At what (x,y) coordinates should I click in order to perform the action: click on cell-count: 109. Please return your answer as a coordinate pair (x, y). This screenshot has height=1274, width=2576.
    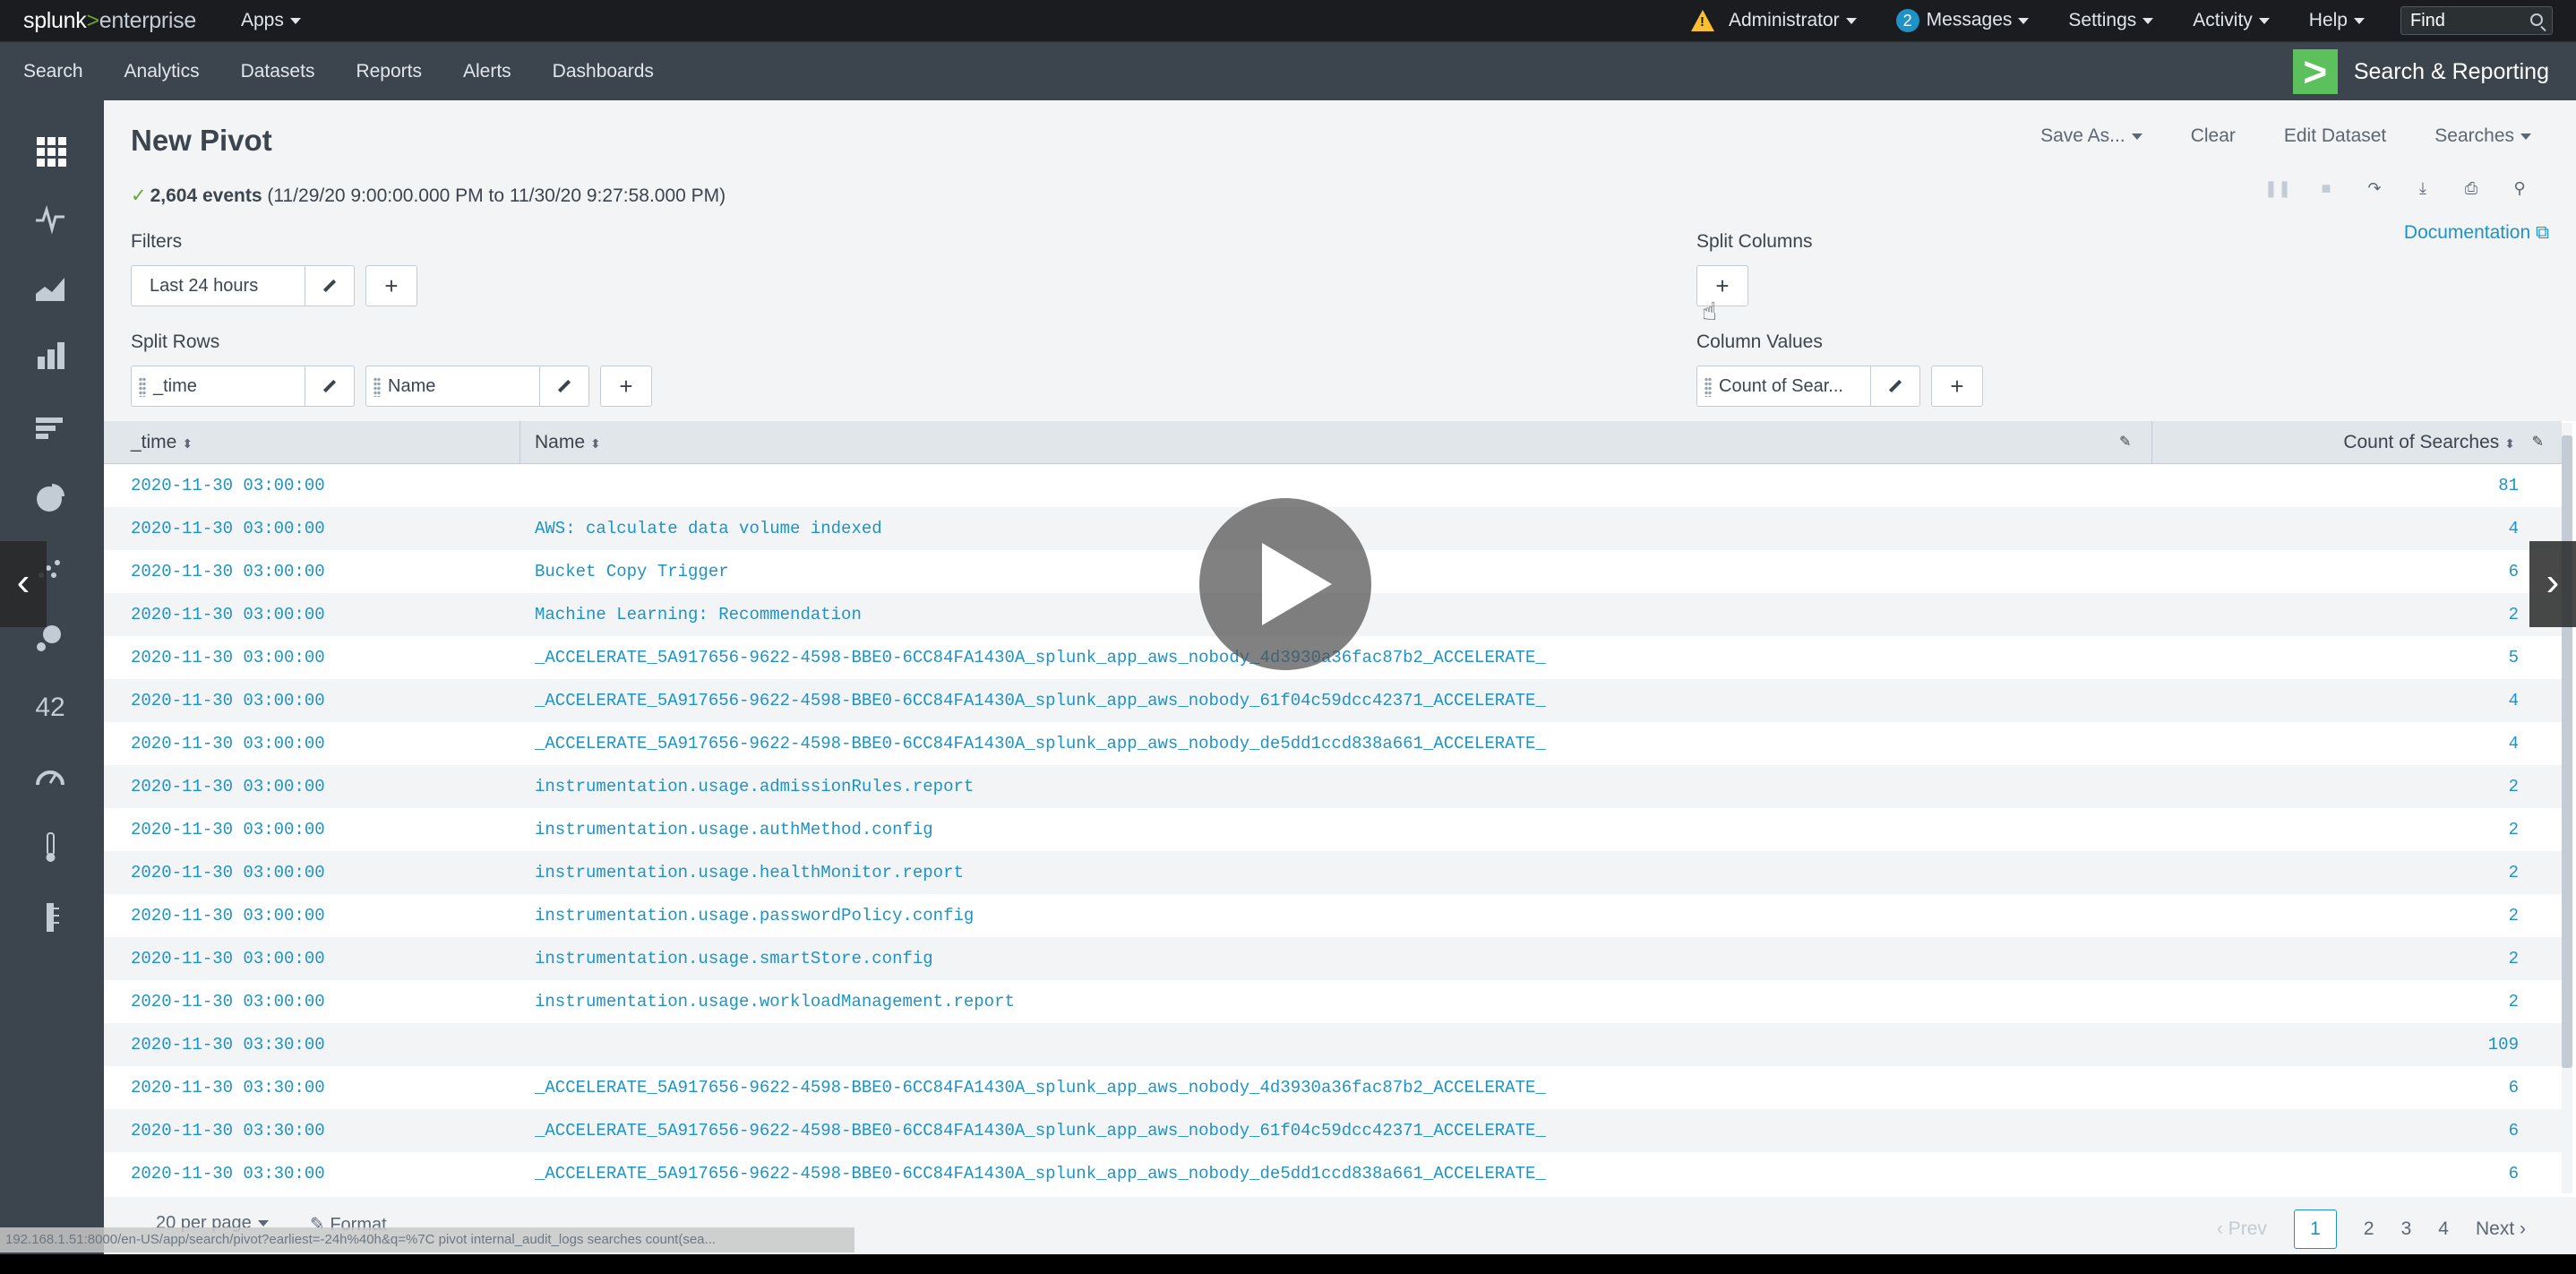
    Looking at the image, I should click on (2503, 1045).